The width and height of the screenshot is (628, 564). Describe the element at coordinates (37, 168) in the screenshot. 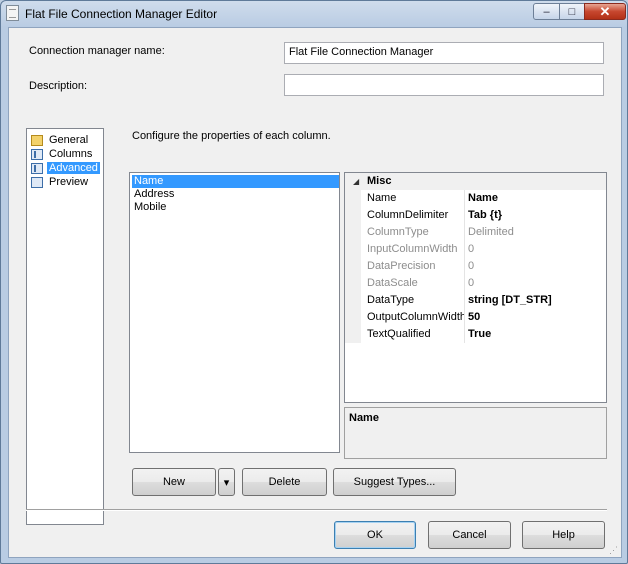

I see `advanced-icon` at that location.